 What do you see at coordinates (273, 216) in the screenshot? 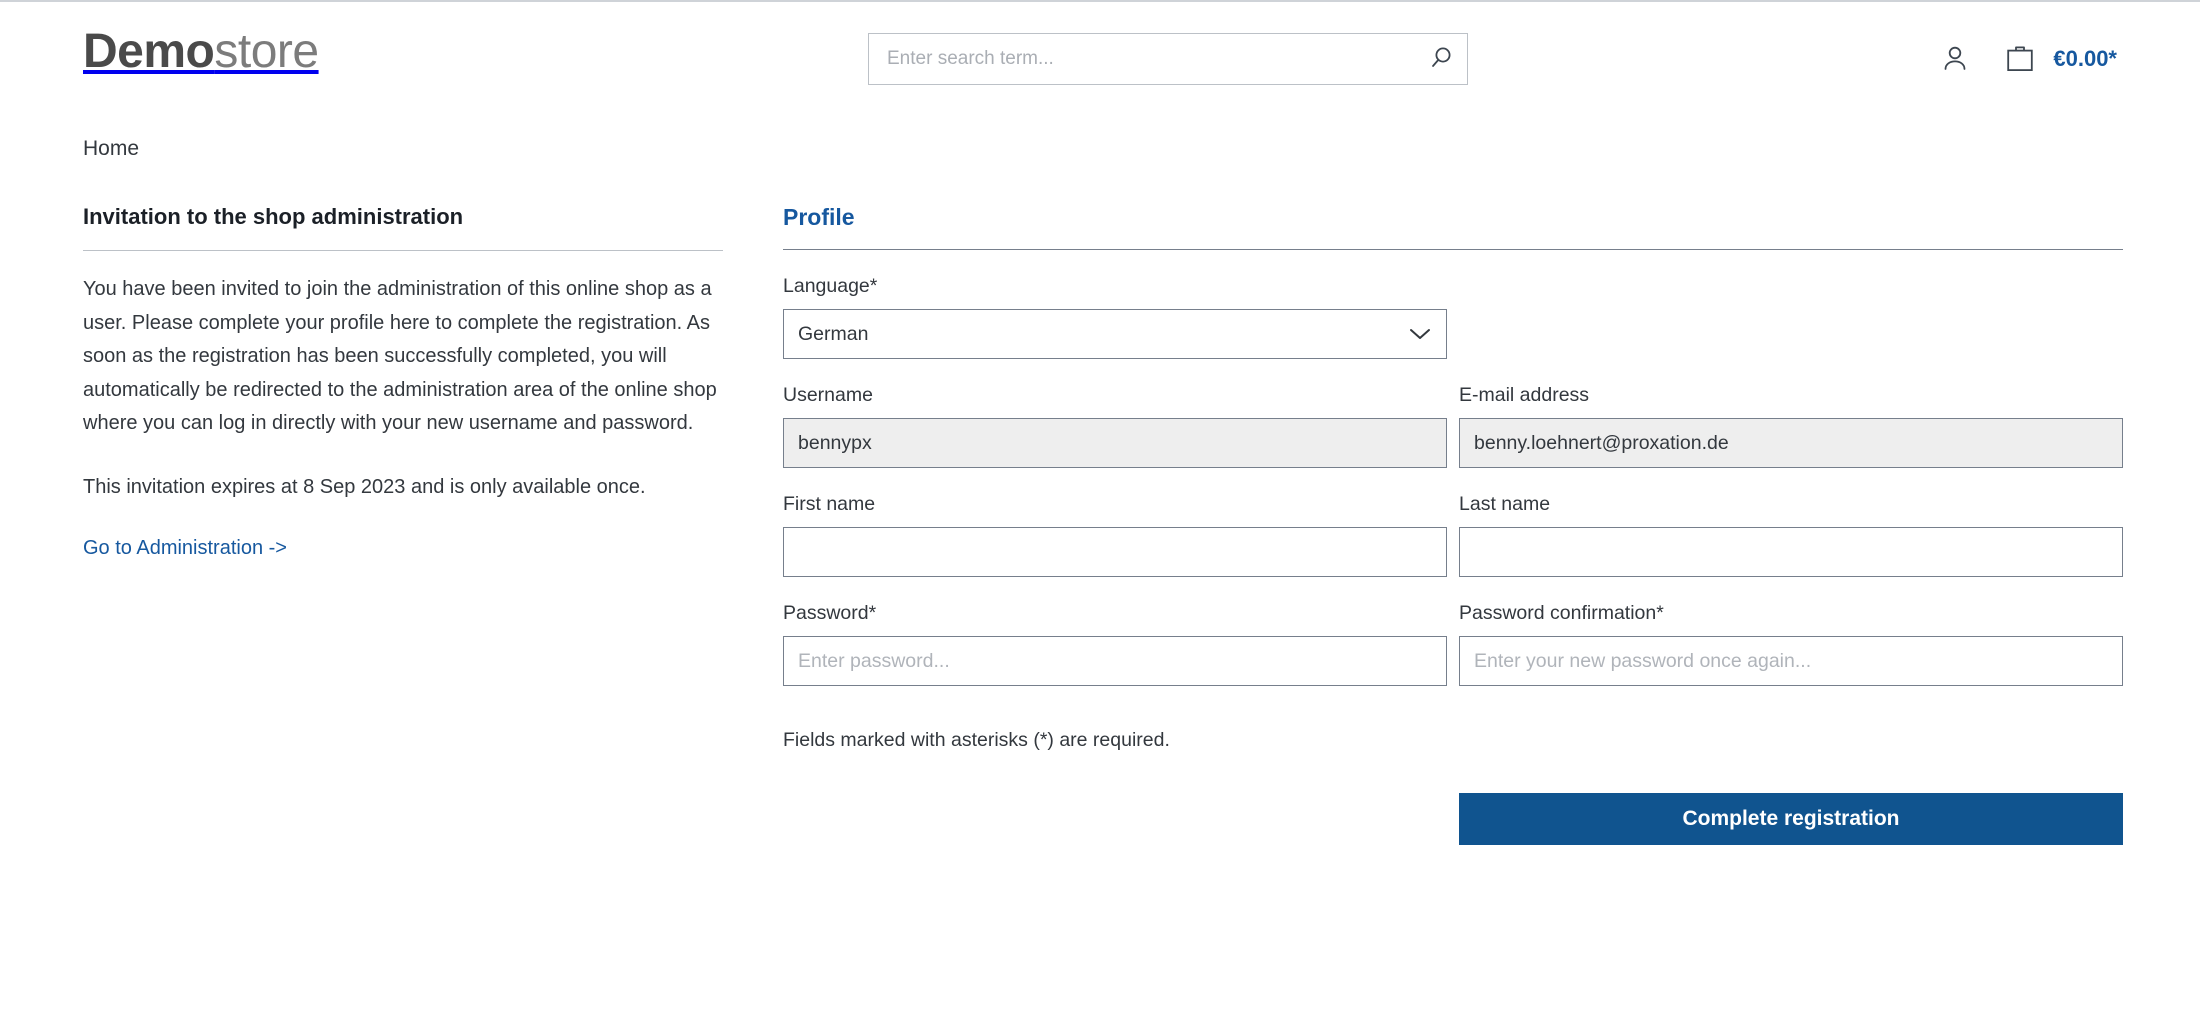
I see `invitation-title: Invitation to the shop administration` at bounding box center [273, 216].